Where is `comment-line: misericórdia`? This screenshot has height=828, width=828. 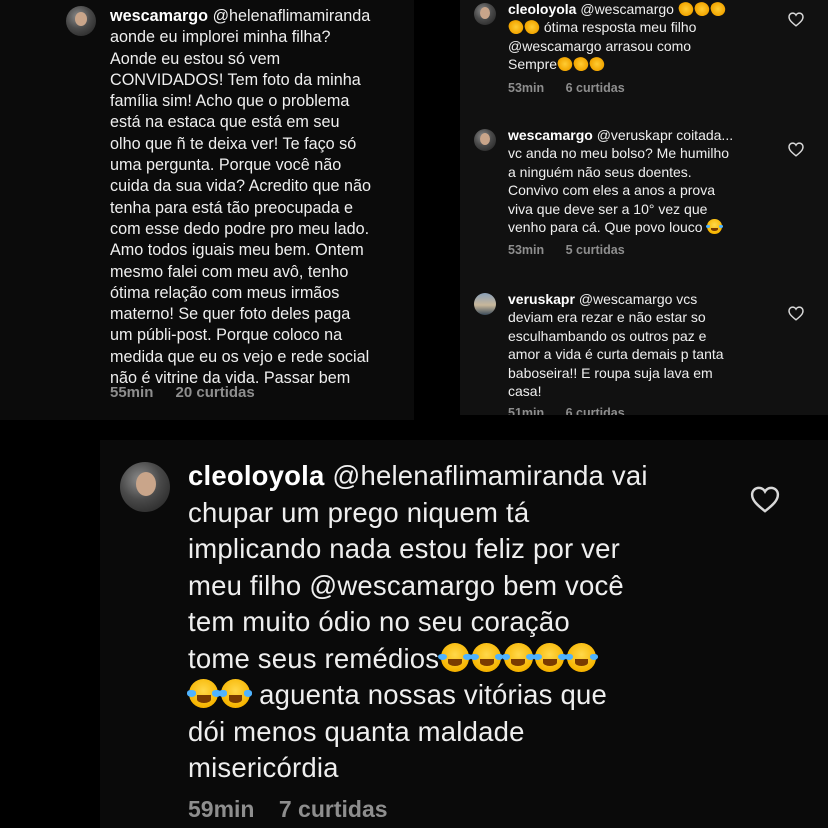
comment-line: misericórdia is located at coordinates (263, 767).